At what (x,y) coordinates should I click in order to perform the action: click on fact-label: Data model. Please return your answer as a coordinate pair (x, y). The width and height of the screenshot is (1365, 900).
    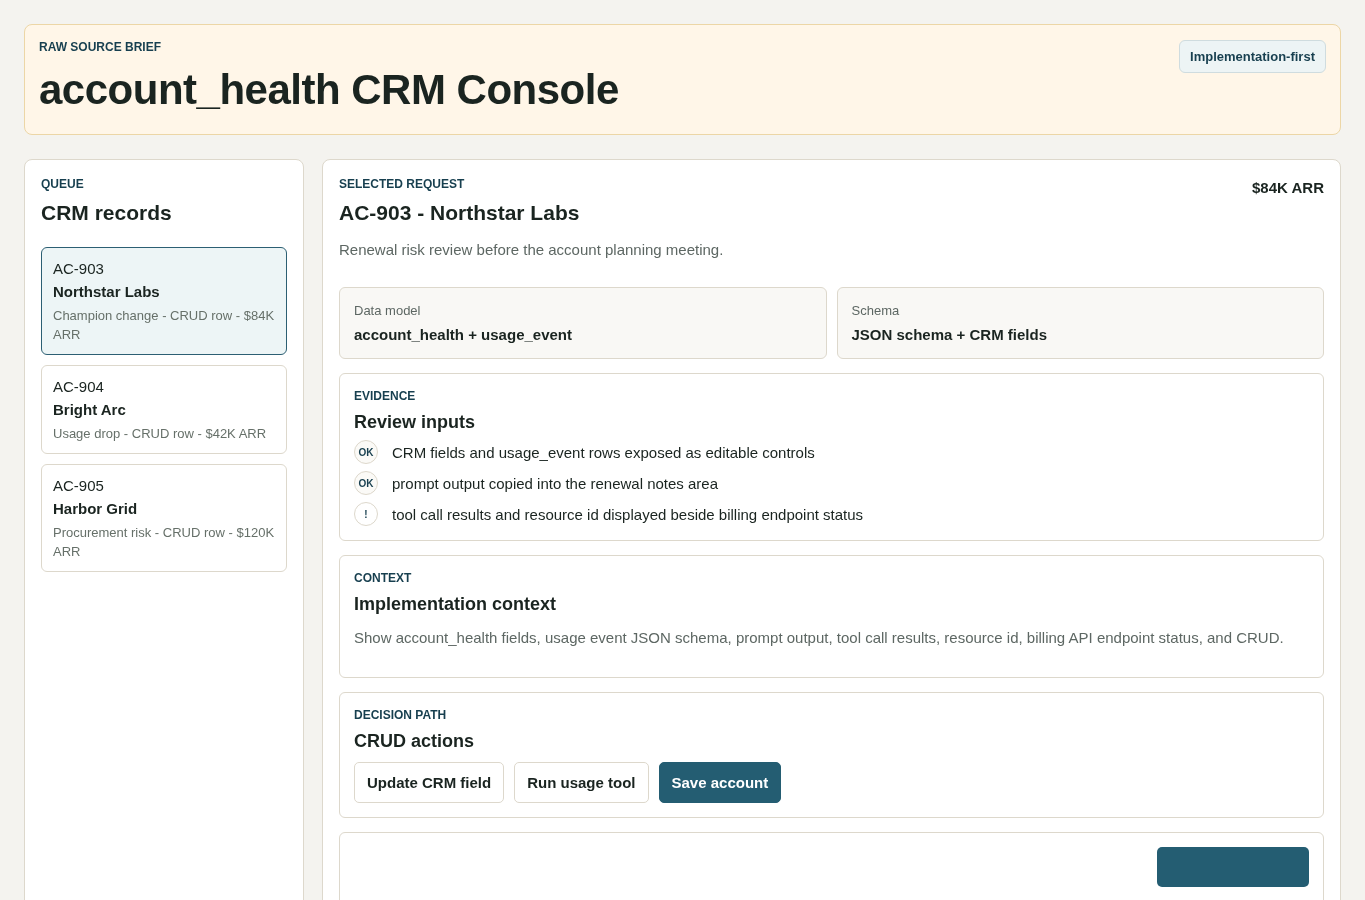
    Looking at the image, I should click on (388, 310).